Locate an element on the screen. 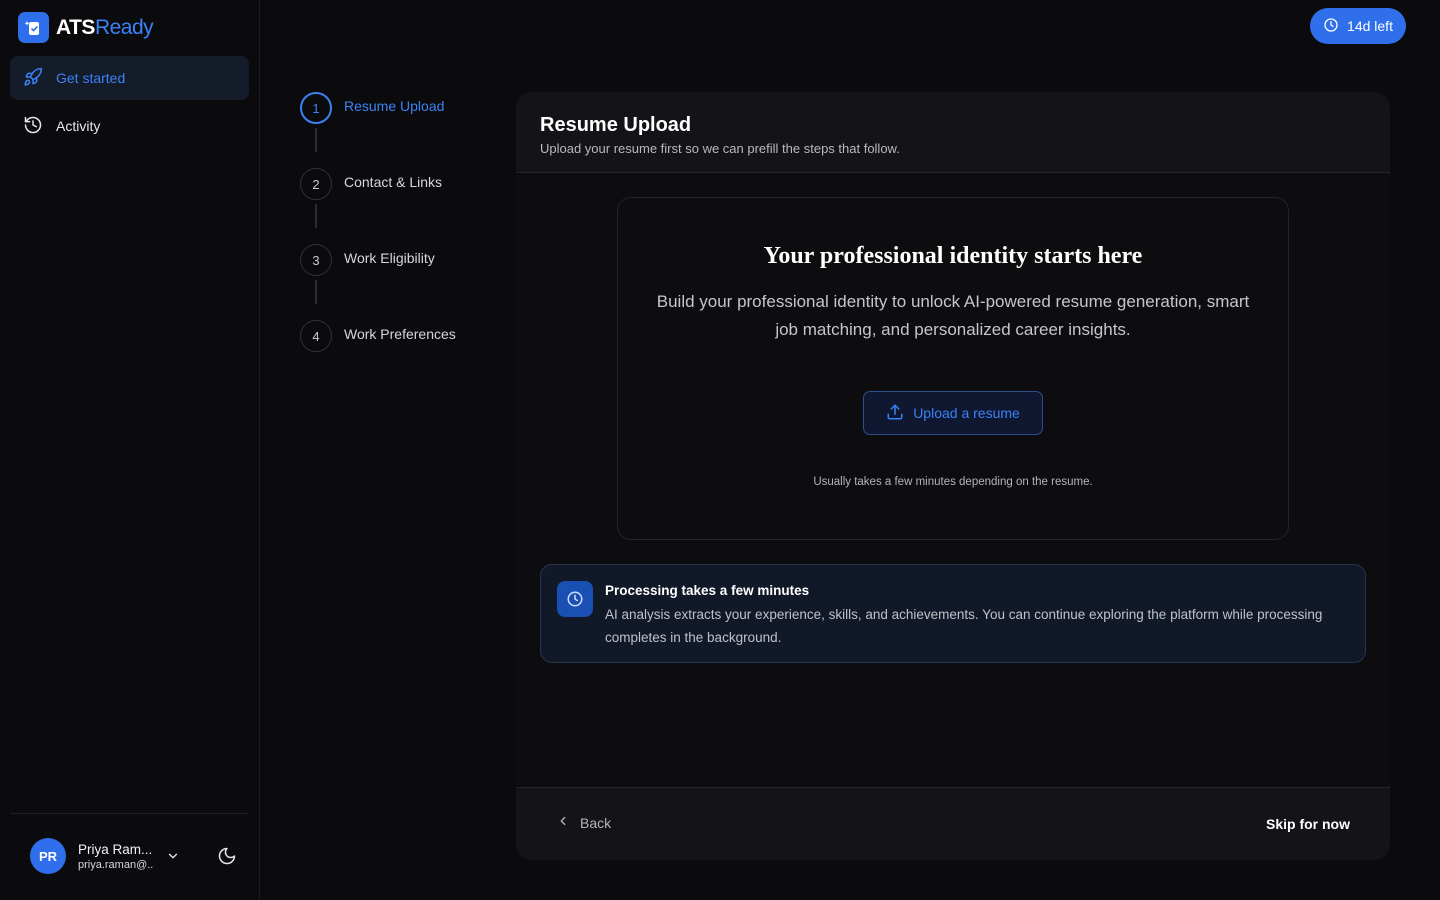 The image size is (1440, 900). upload-resume-button: Upload a resume is located at coordinates (953, 413).